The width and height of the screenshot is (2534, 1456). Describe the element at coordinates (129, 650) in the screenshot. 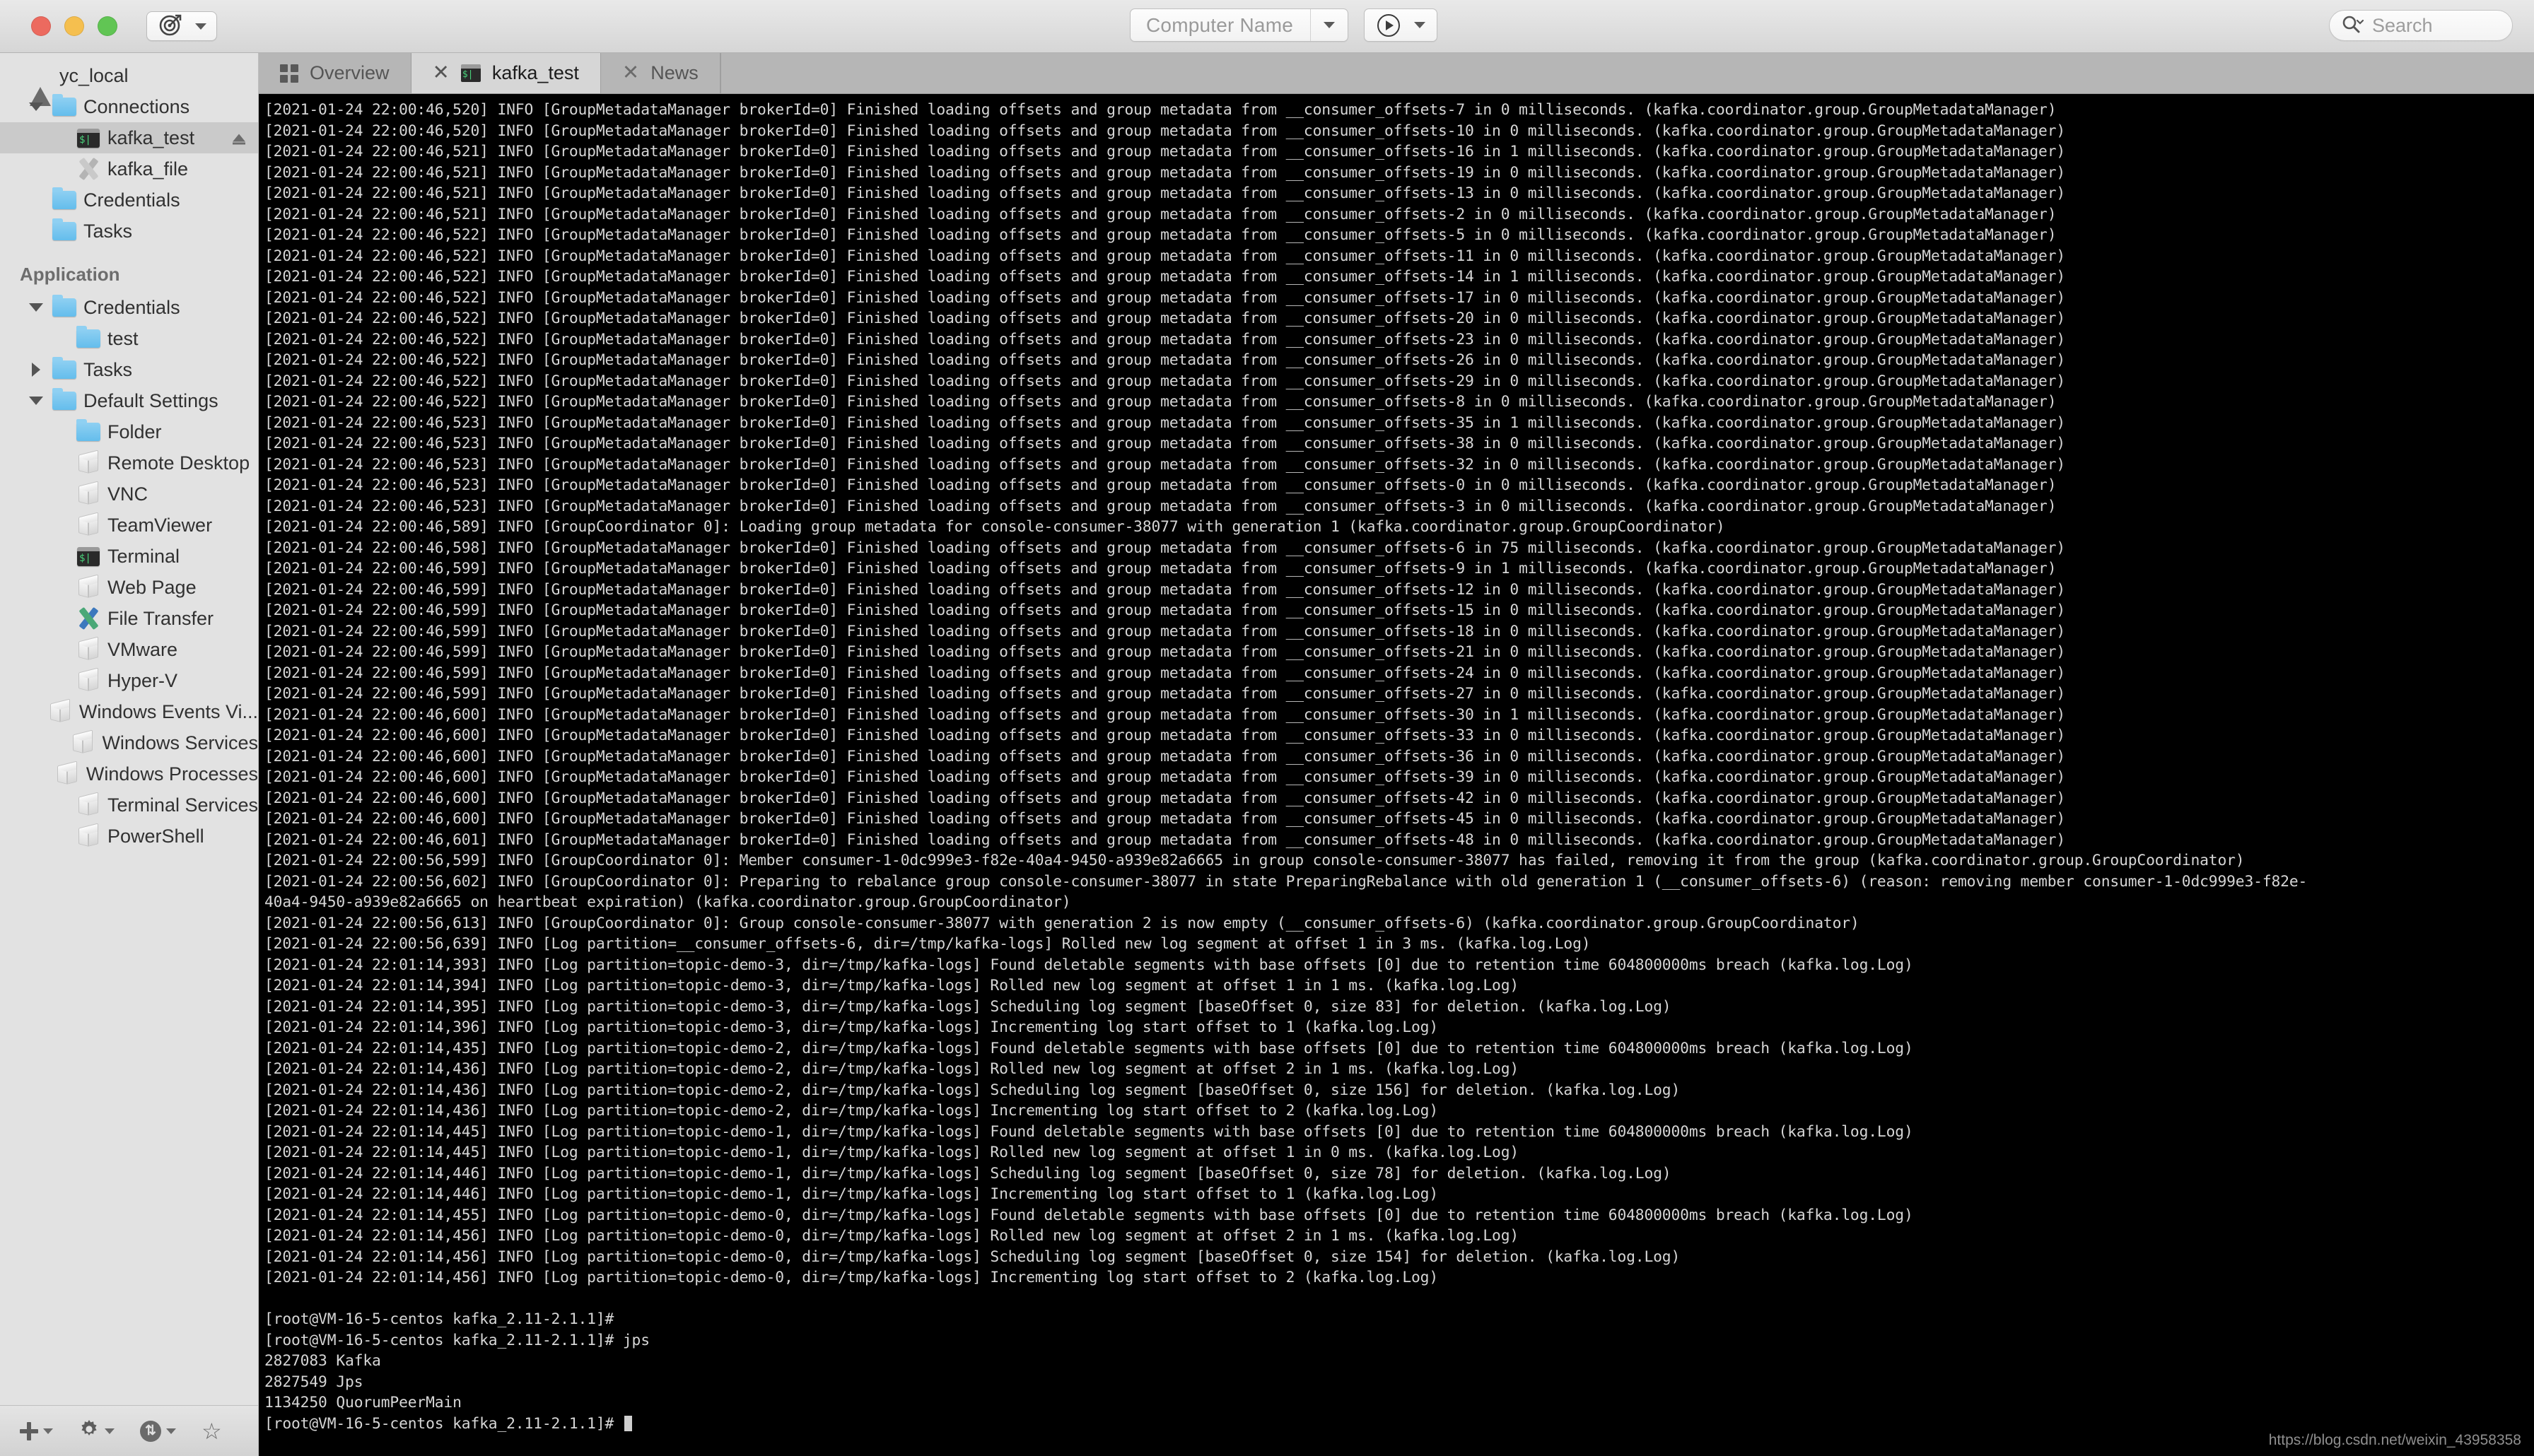

I see `sidebar-item-vmware: VMware` at that location.